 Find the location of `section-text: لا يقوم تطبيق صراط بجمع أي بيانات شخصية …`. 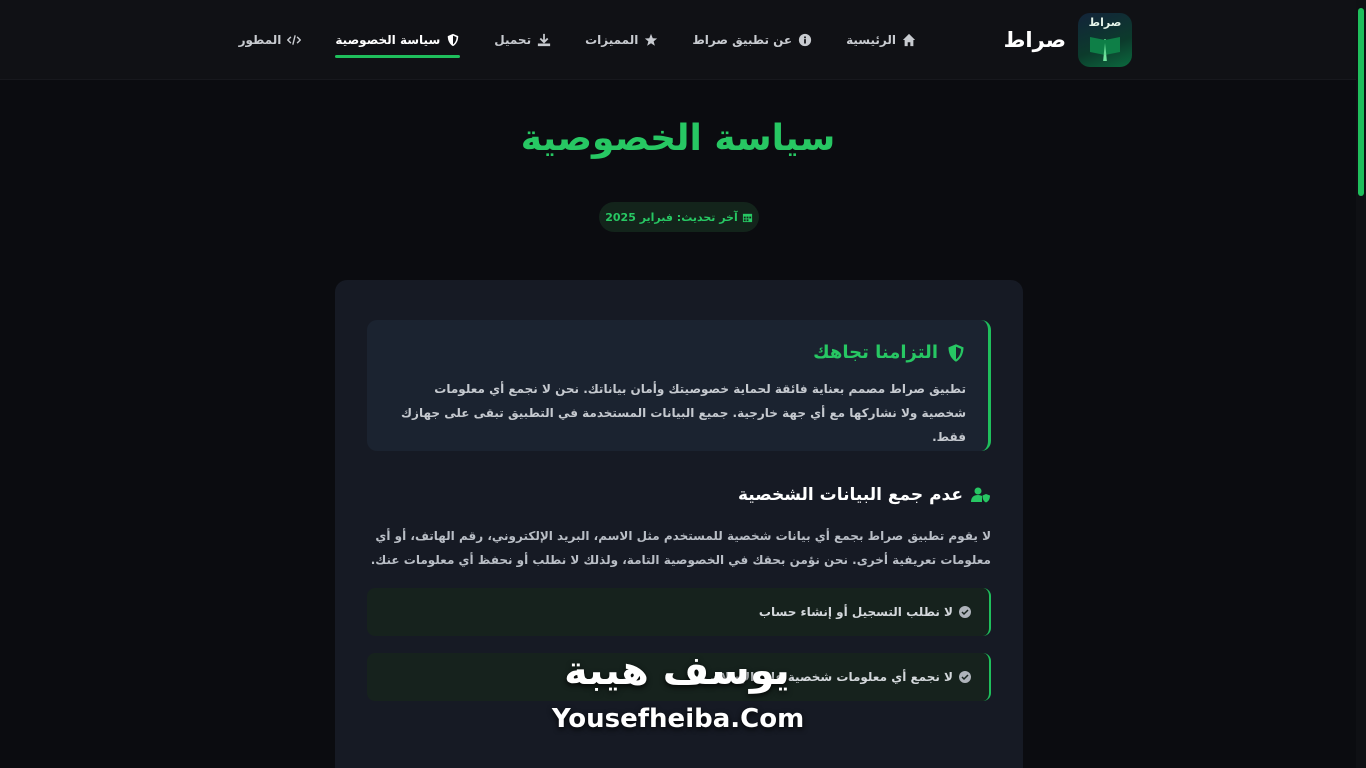

section-text: لا يقوم تطبيق صراط بجمع أي بيانات شخصية … is located at coordinates (680, 548).